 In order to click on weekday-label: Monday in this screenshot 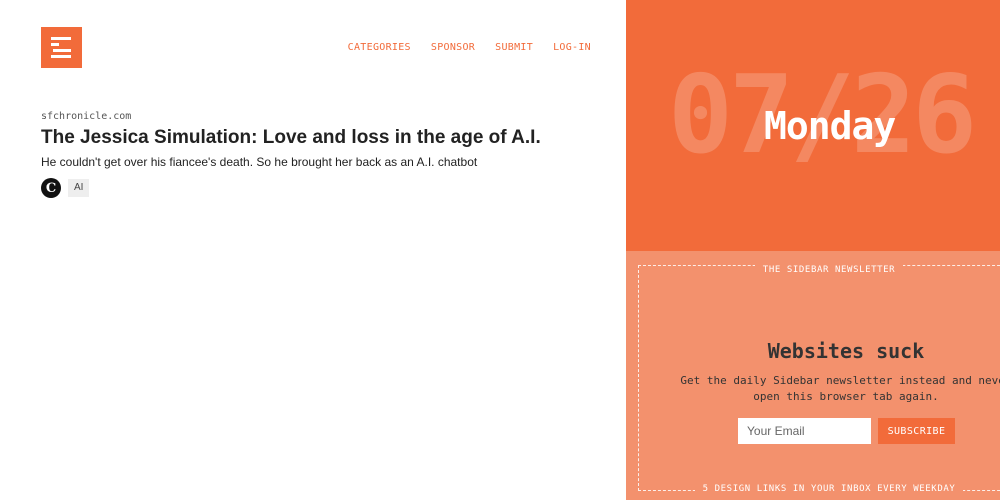, I will do `click(830, 126)`.